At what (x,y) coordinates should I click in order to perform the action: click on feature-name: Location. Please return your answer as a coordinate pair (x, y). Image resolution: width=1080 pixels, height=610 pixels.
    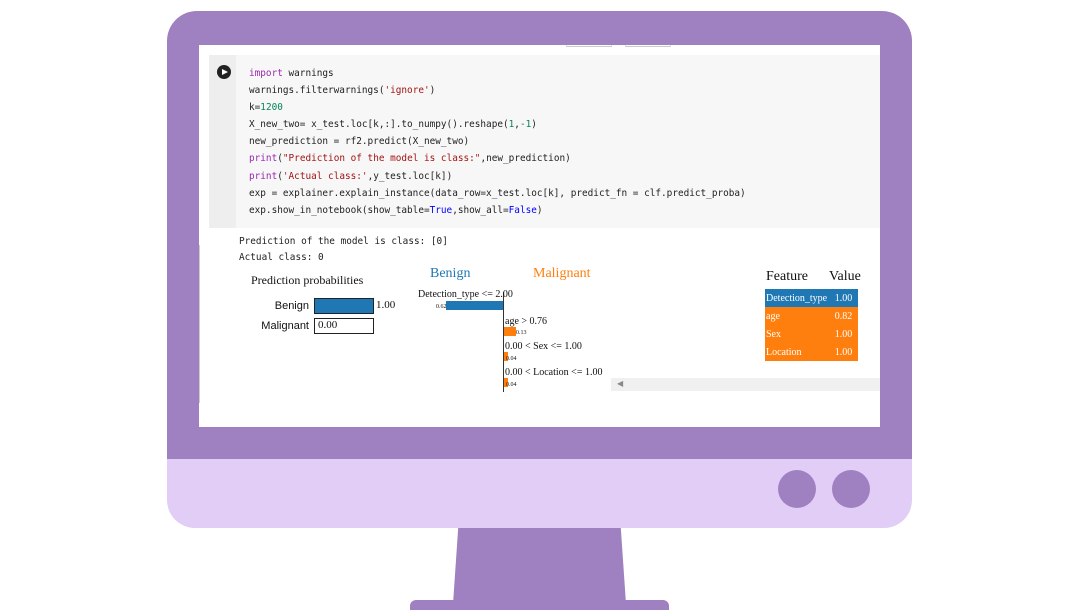
    Looking at the image, I should click on (784, 352).